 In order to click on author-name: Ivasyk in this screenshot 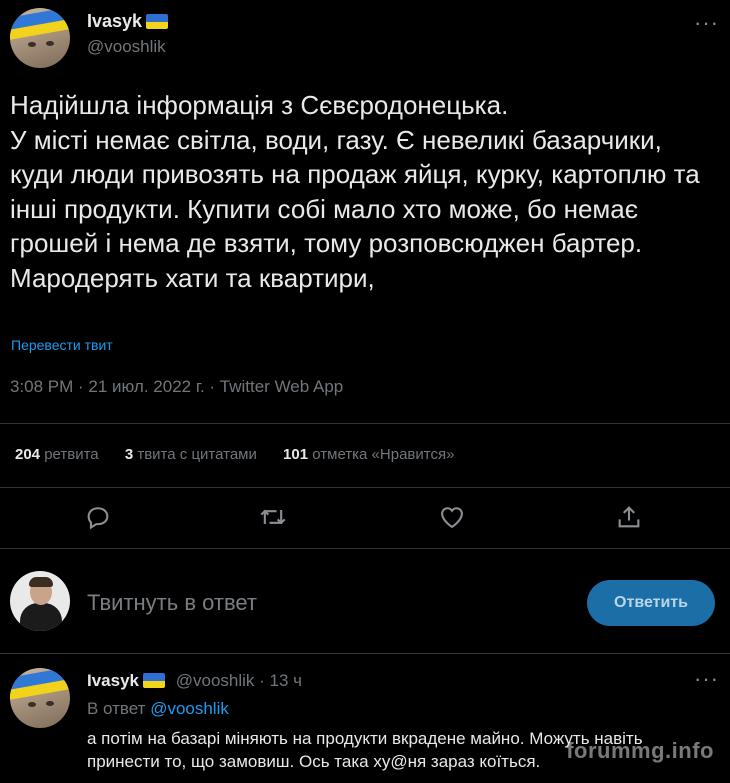, I will do `click(114, 21)`.